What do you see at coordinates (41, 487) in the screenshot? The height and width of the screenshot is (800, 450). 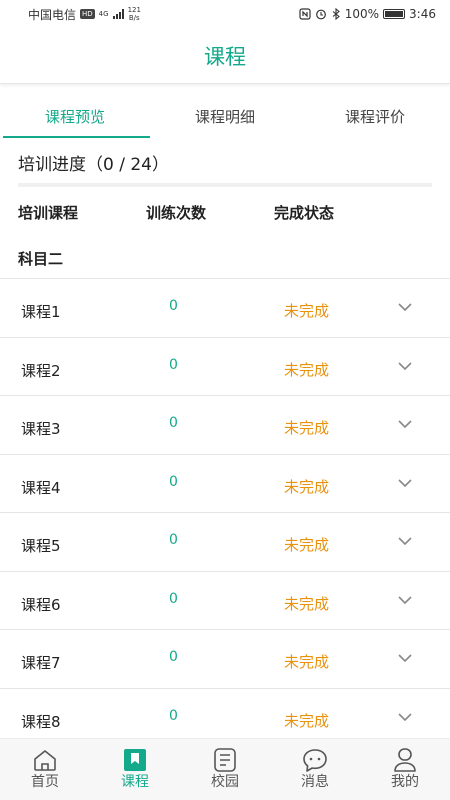 I see `course-name: 课程4` at bounding box center [41, 487].